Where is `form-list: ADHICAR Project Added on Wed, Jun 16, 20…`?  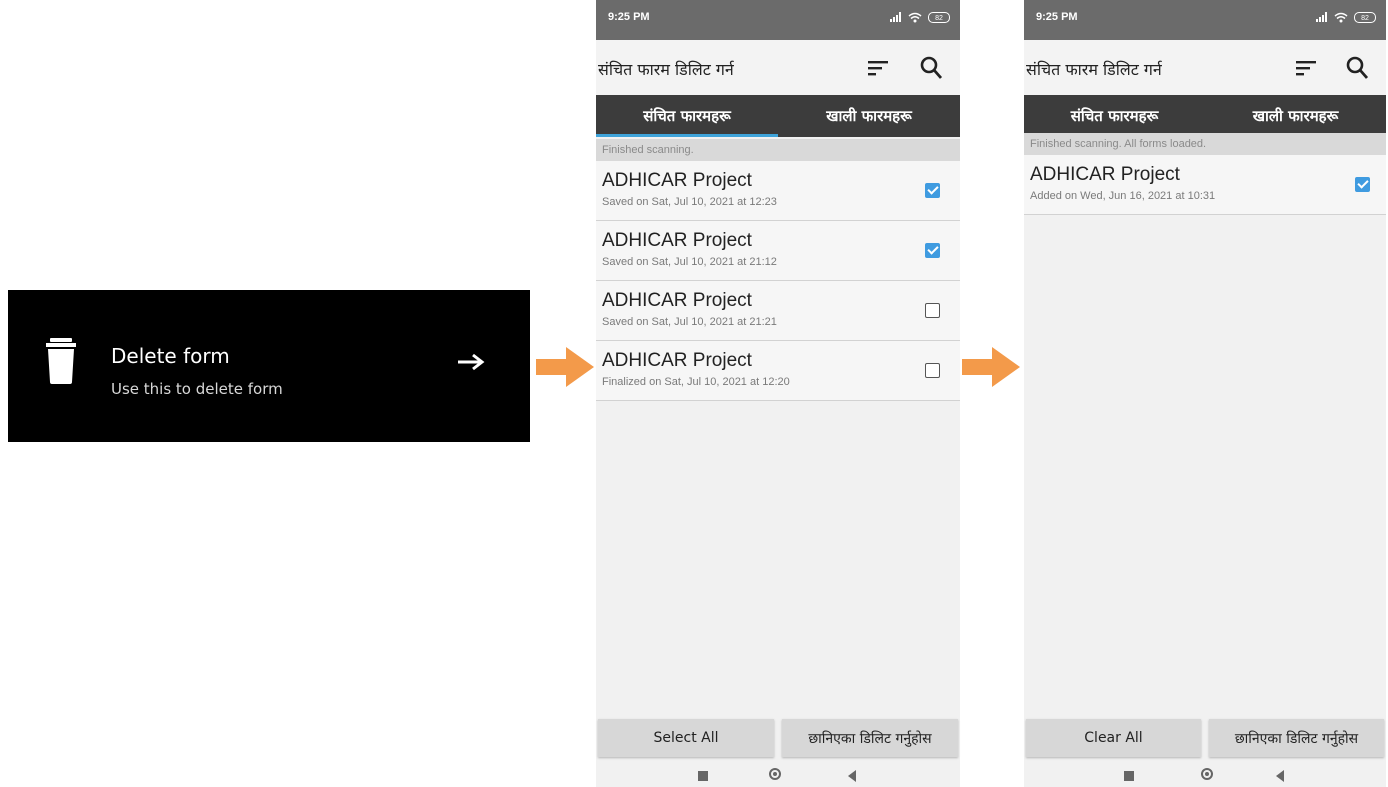
form-list: ADHICAR Project Added on Wed, Jun 16, 20… is located at coordinates (1205, 185).